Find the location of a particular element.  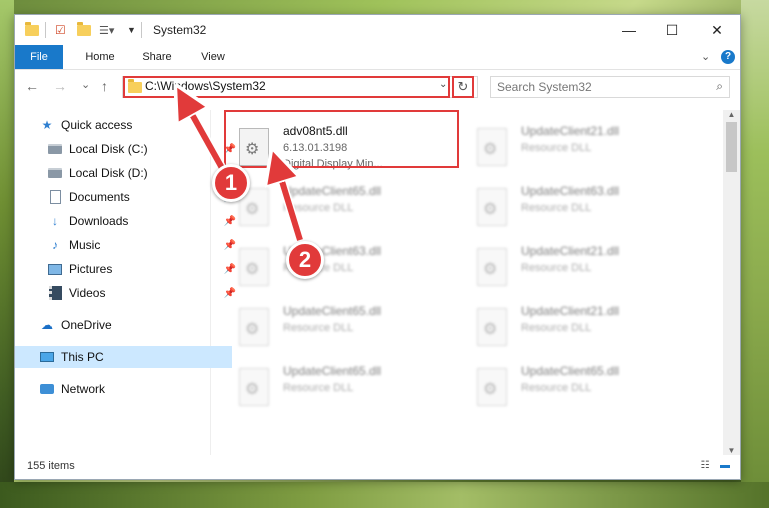

sidebar-item-videos: Videos 📌 is located at coordinates (127, 293).